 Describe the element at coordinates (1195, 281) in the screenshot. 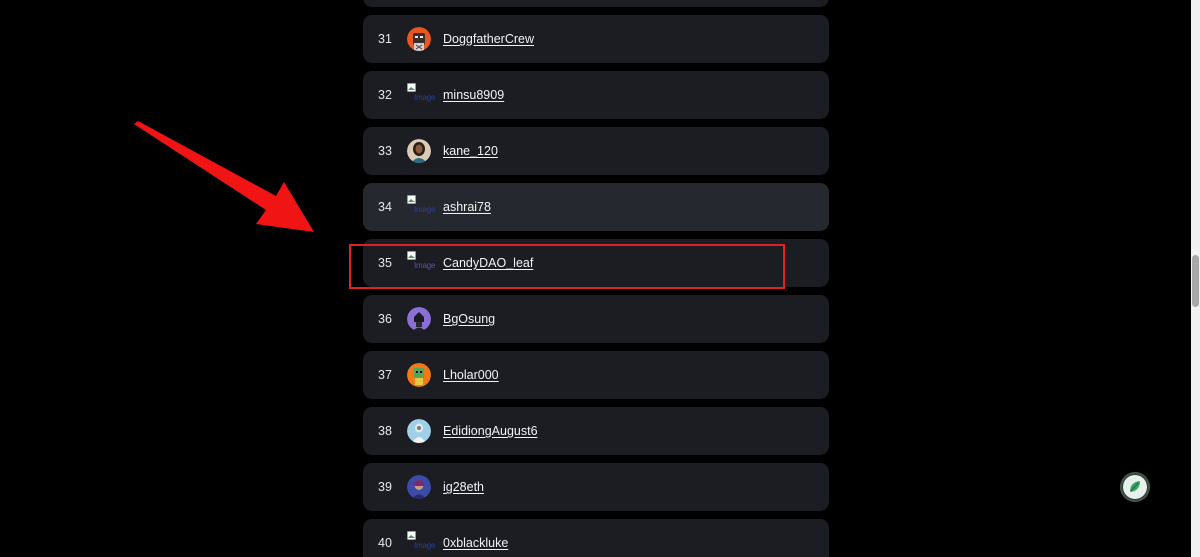

I see `scrollbar-thumb` at that location.